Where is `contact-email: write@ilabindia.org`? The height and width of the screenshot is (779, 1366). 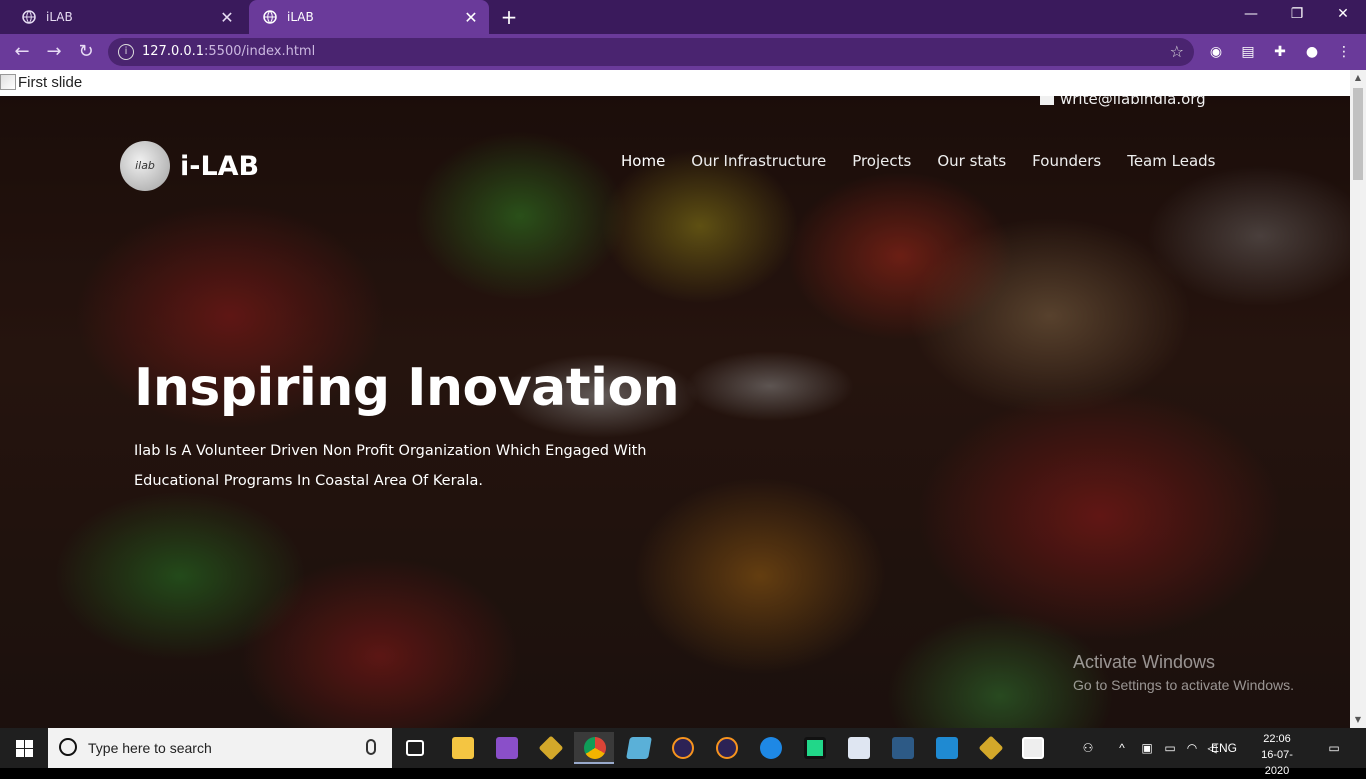
contact-email: write@ilabindia.org is located at coordinates (1123, 102).